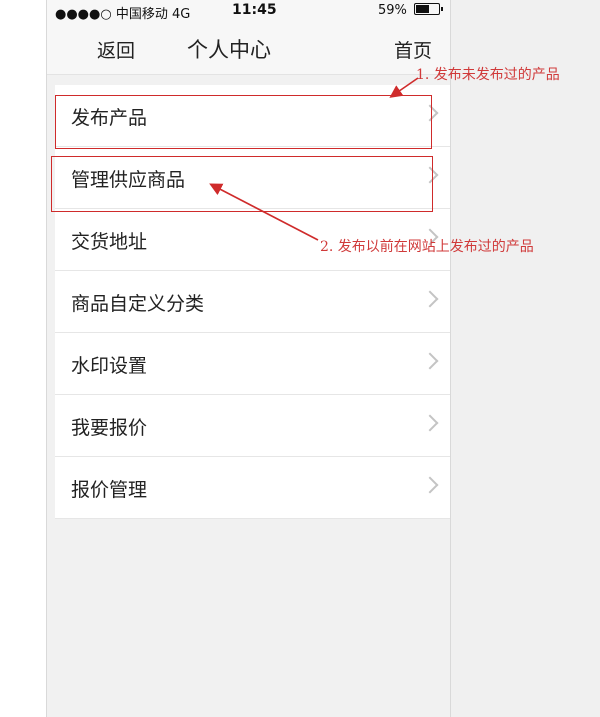  What do you see at coordinates (109, 118) in the screenshot?
I see `menu-item-label: 发布产品` at bounding box center [109, 118].